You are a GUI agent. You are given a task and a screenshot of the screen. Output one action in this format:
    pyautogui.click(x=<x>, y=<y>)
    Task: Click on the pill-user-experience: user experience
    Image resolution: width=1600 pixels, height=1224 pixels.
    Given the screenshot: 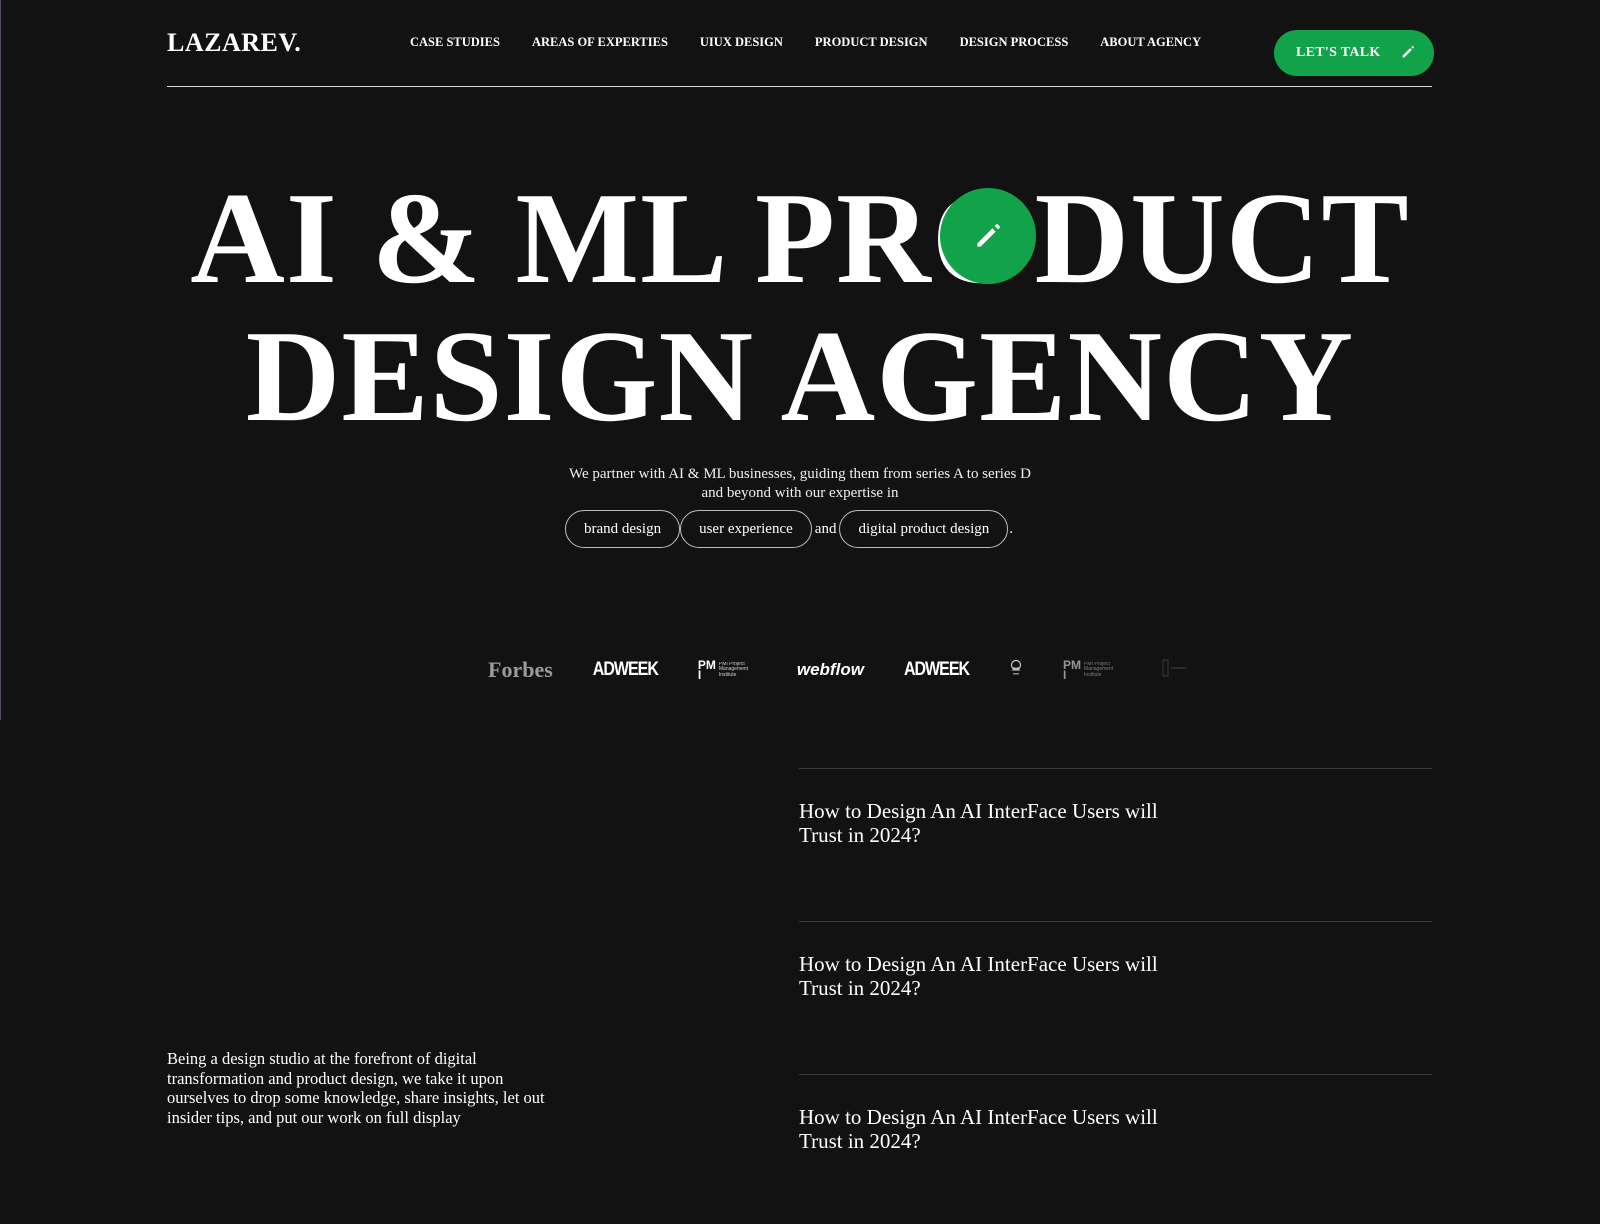 What is the action you would take?
    pyautogui.click(x=746, y=529)
    